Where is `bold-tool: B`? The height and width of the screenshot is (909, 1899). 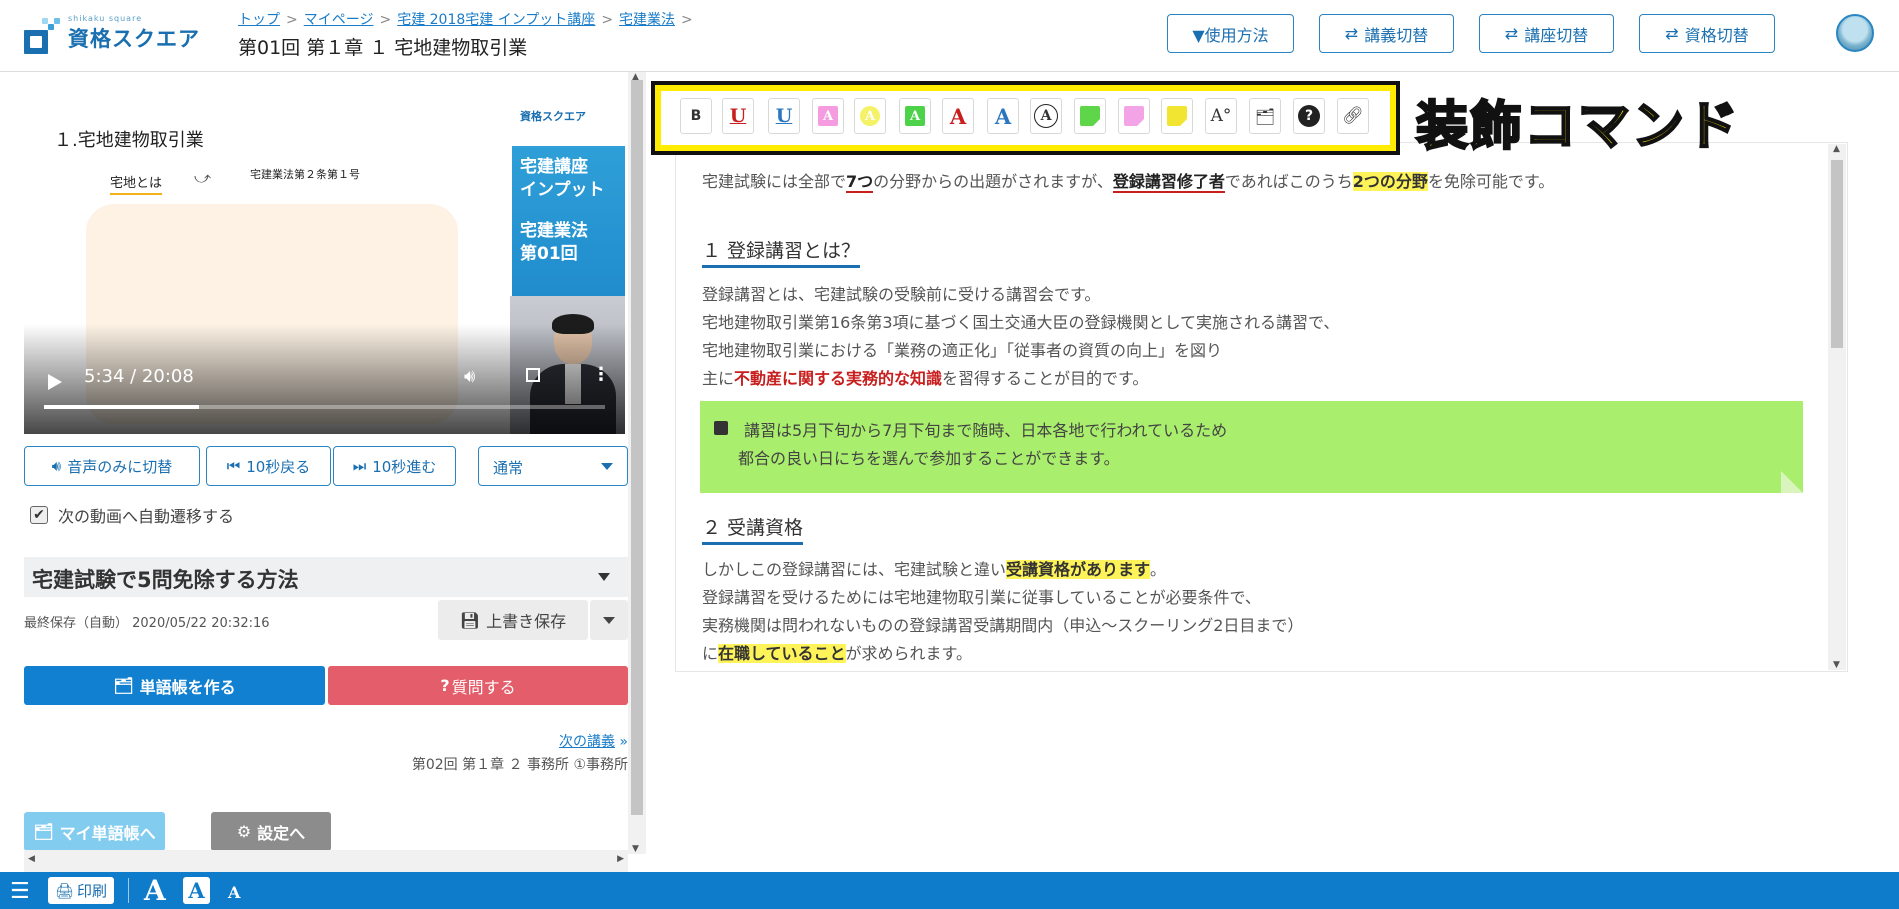
bold-tool: B is located at coordinates (696, 116).